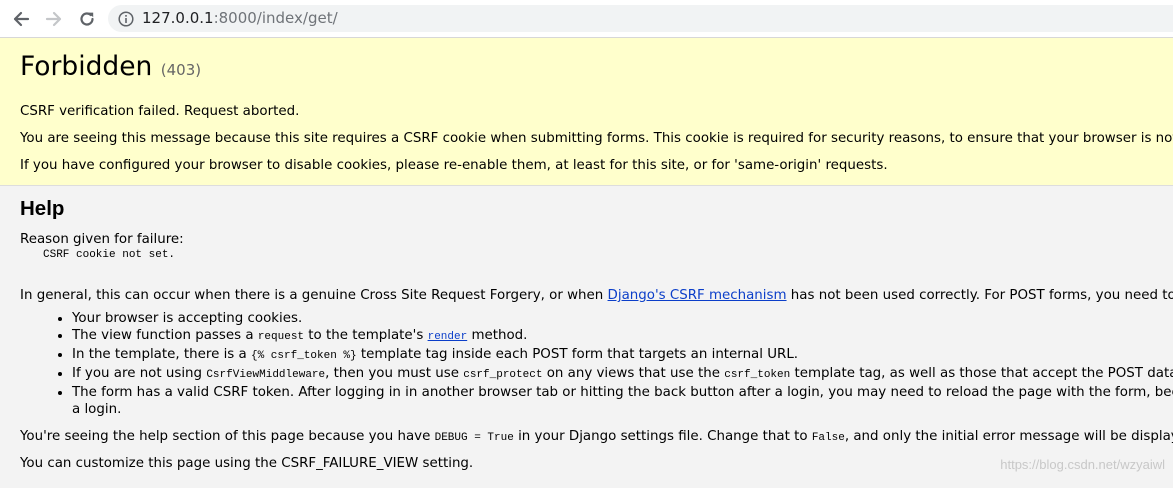 The height and width of the screenshot is (488, 1173). Describe the element at coordinates (497, 335) in the screenshot. I see `bullet-2-c: method.` at that location.